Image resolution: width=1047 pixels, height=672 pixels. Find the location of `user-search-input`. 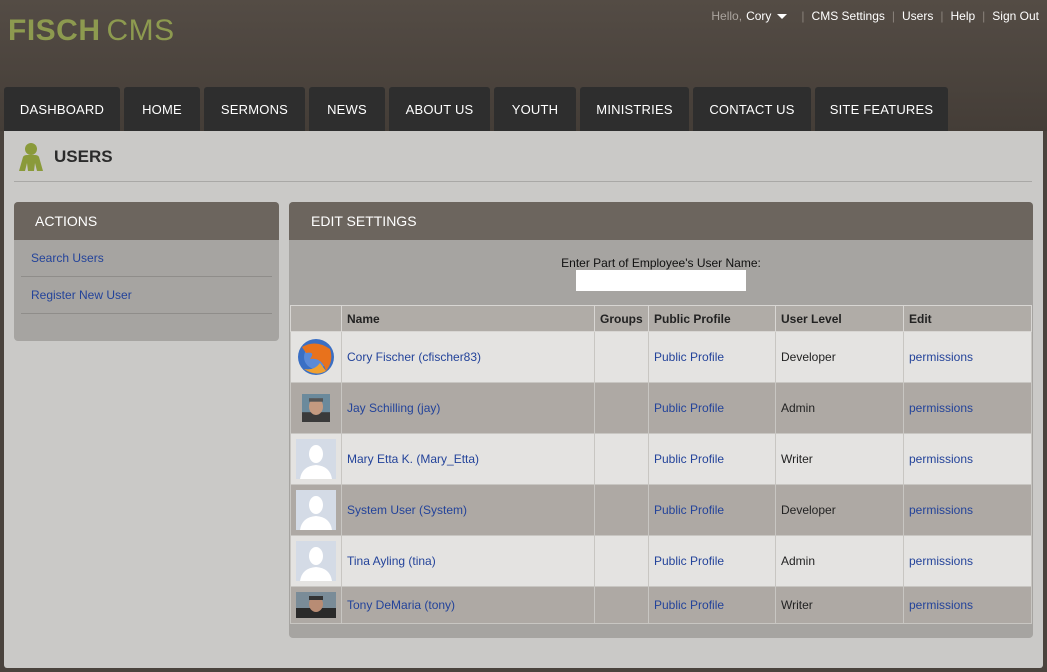

user-search-input is located at coordinates (661, 280).